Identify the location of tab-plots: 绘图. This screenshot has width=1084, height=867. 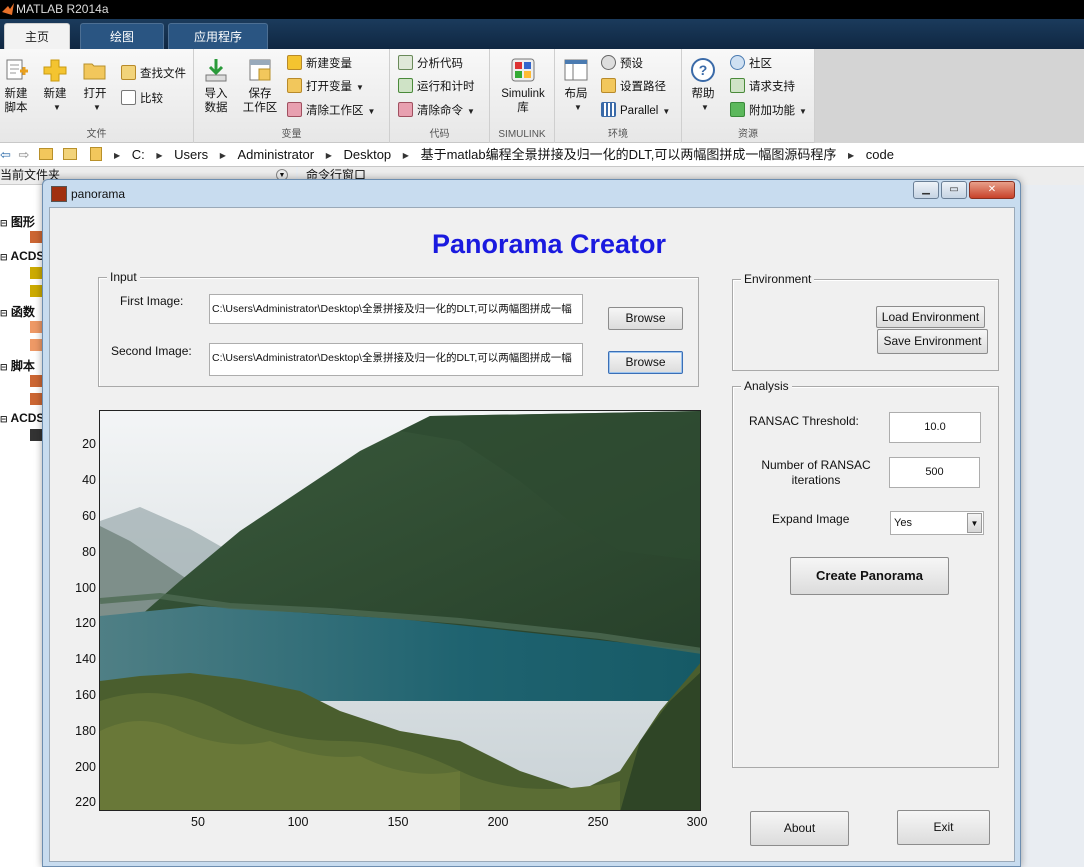
(122, 36).